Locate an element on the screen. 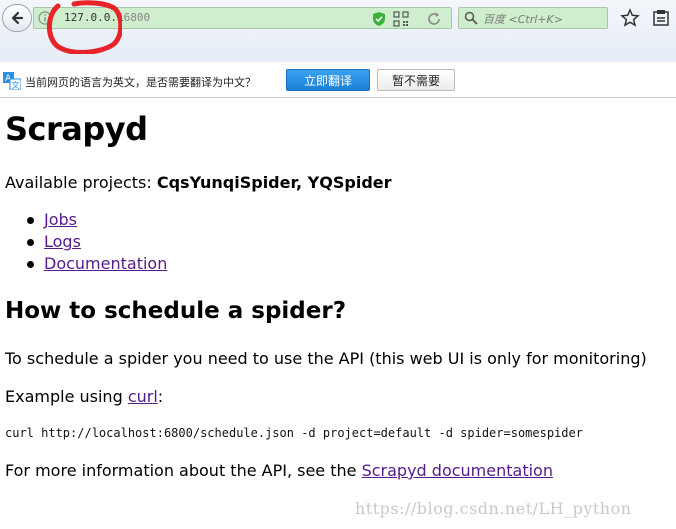 This screenshot has height=529, width=676. refresh-icon is located at coordinates (434, 19).